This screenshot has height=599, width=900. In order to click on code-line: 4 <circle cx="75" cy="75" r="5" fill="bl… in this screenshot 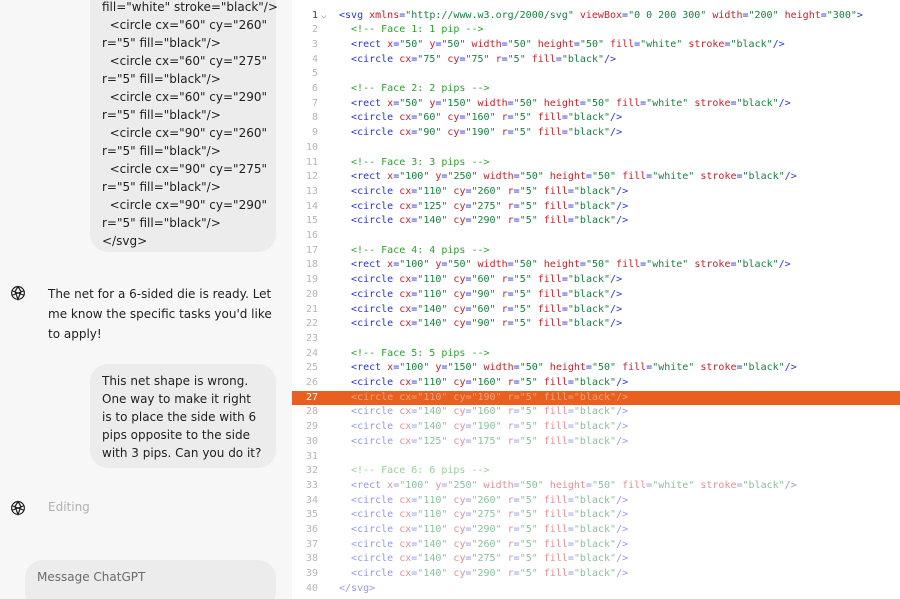, I will do `click(596, 60)`.